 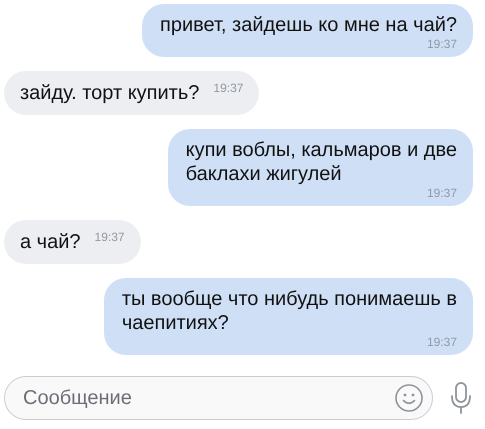 What do you see at coordinates (289, 311) in the screenshot?
I see `message-text: ты вообще что нибудь понимаешь в чаепитиях?` at bounding box center [289, 311].